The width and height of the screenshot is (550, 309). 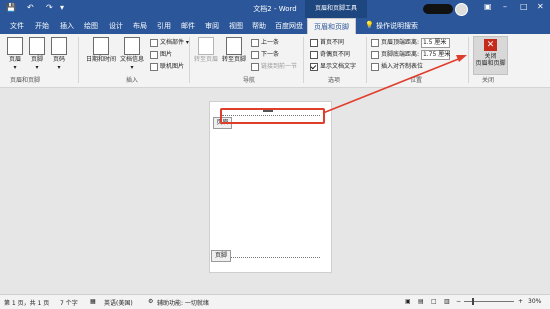 What do you see at coordinates (69, 302) in the screenshot?
I see `word-count: 7 个字` at bounding box center [69, 302].